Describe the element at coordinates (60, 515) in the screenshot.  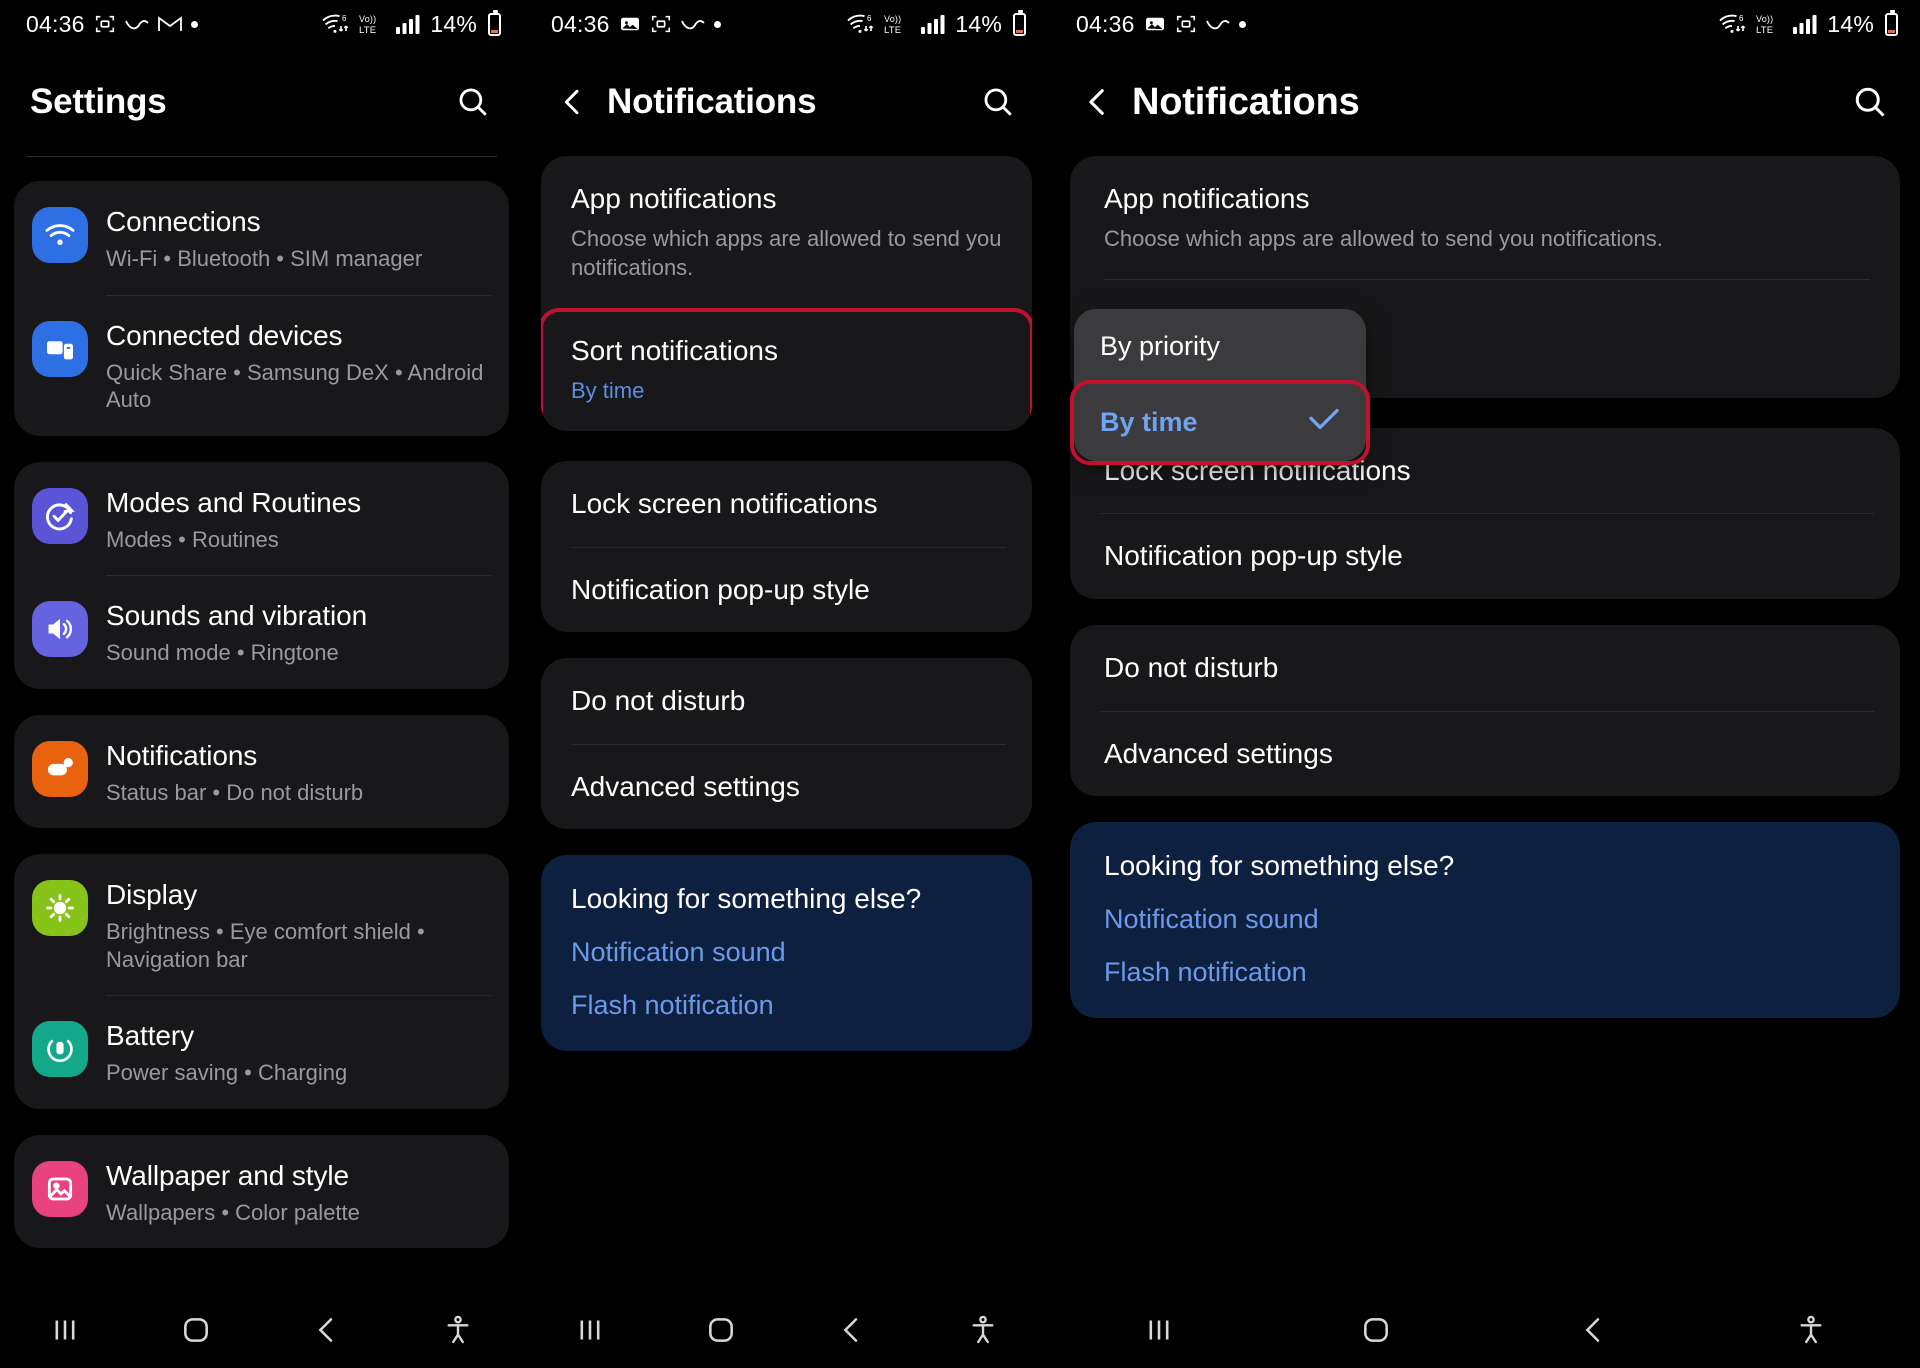
I see `modes-icon` at that location.